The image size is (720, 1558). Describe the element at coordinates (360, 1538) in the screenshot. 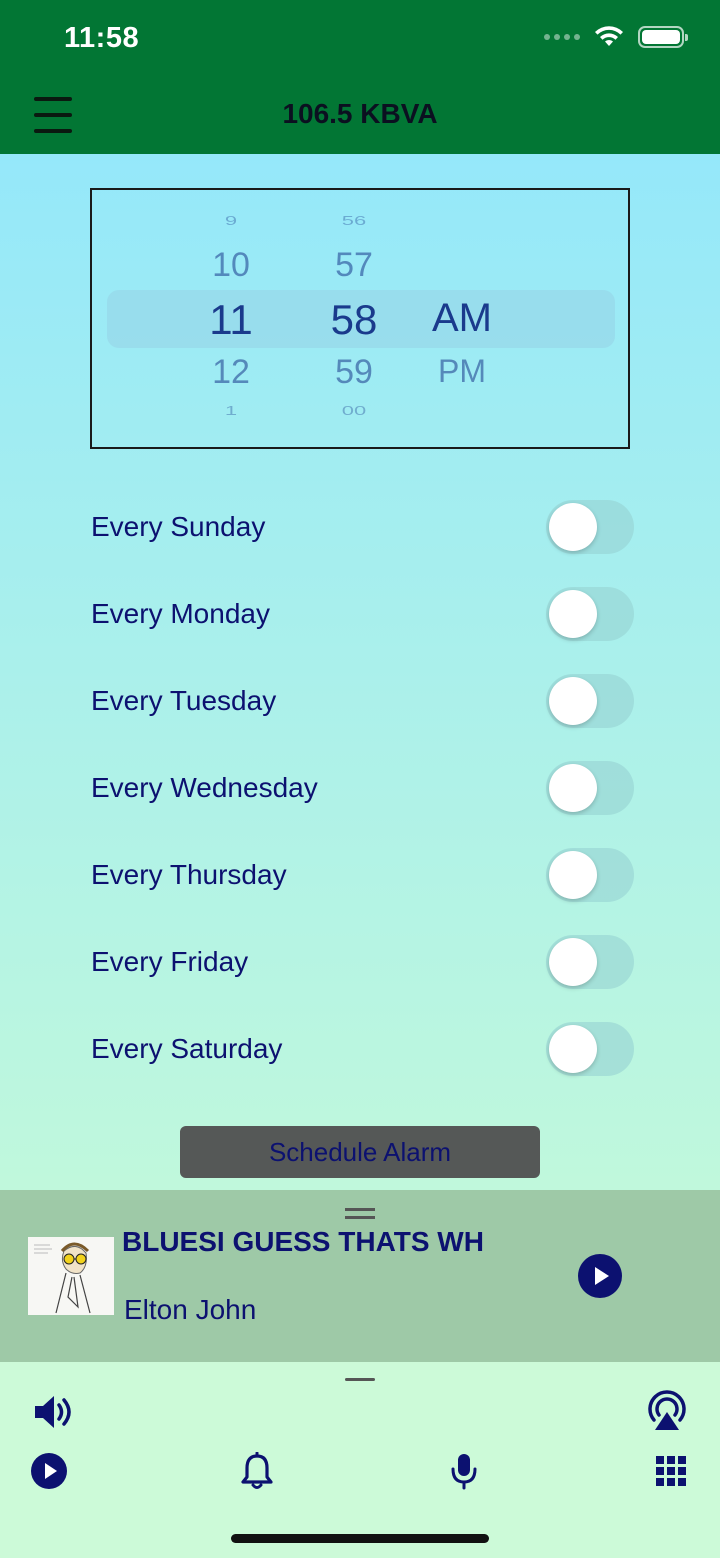

I see `home-indicator` at that location.